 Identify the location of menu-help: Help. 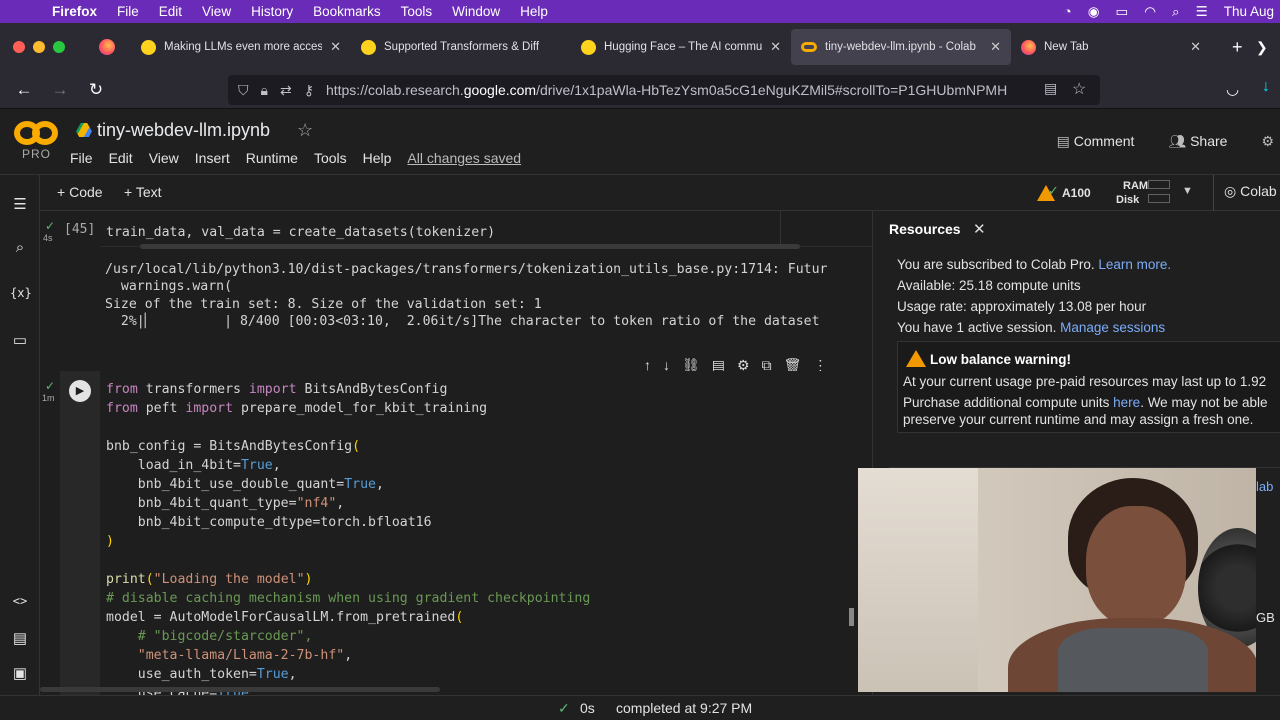
(534, 11).